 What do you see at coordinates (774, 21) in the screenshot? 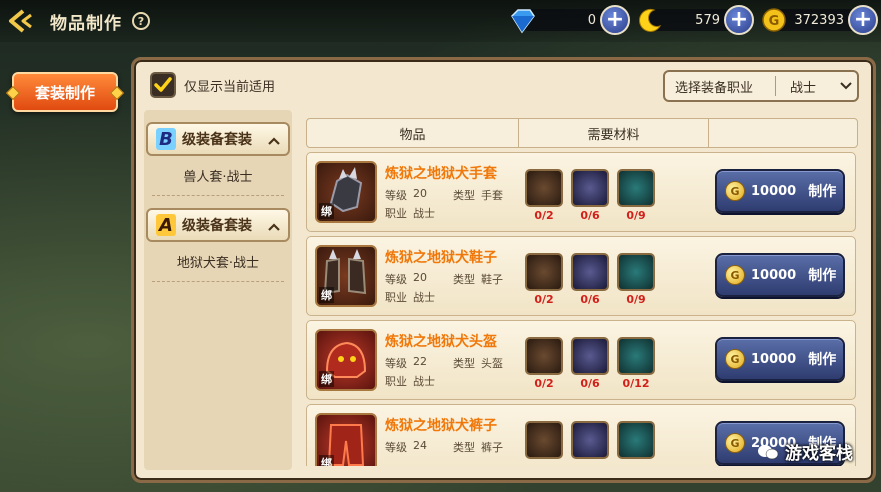
I see `svg-text: G` at bounding box center [774, 21].